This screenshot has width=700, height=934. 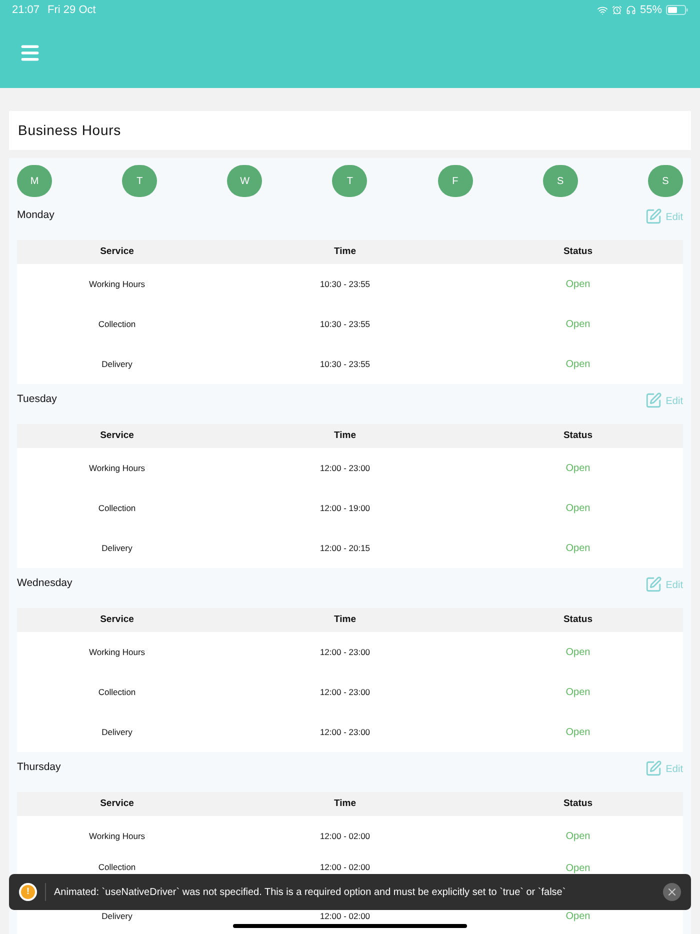 I want to click on wifi-icon, so click(x=602, y=10).